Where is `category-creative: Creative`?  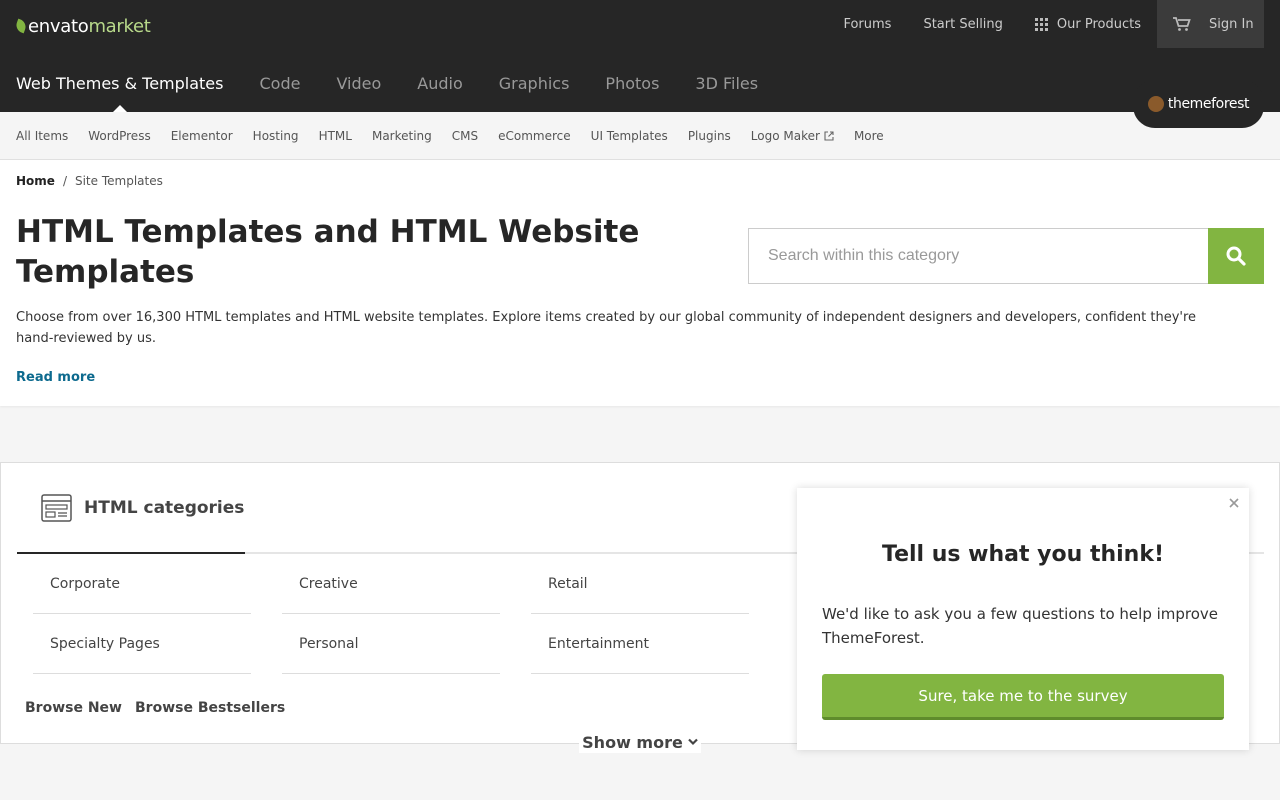 category-creative: Creative is located at coordinates (391, 584).